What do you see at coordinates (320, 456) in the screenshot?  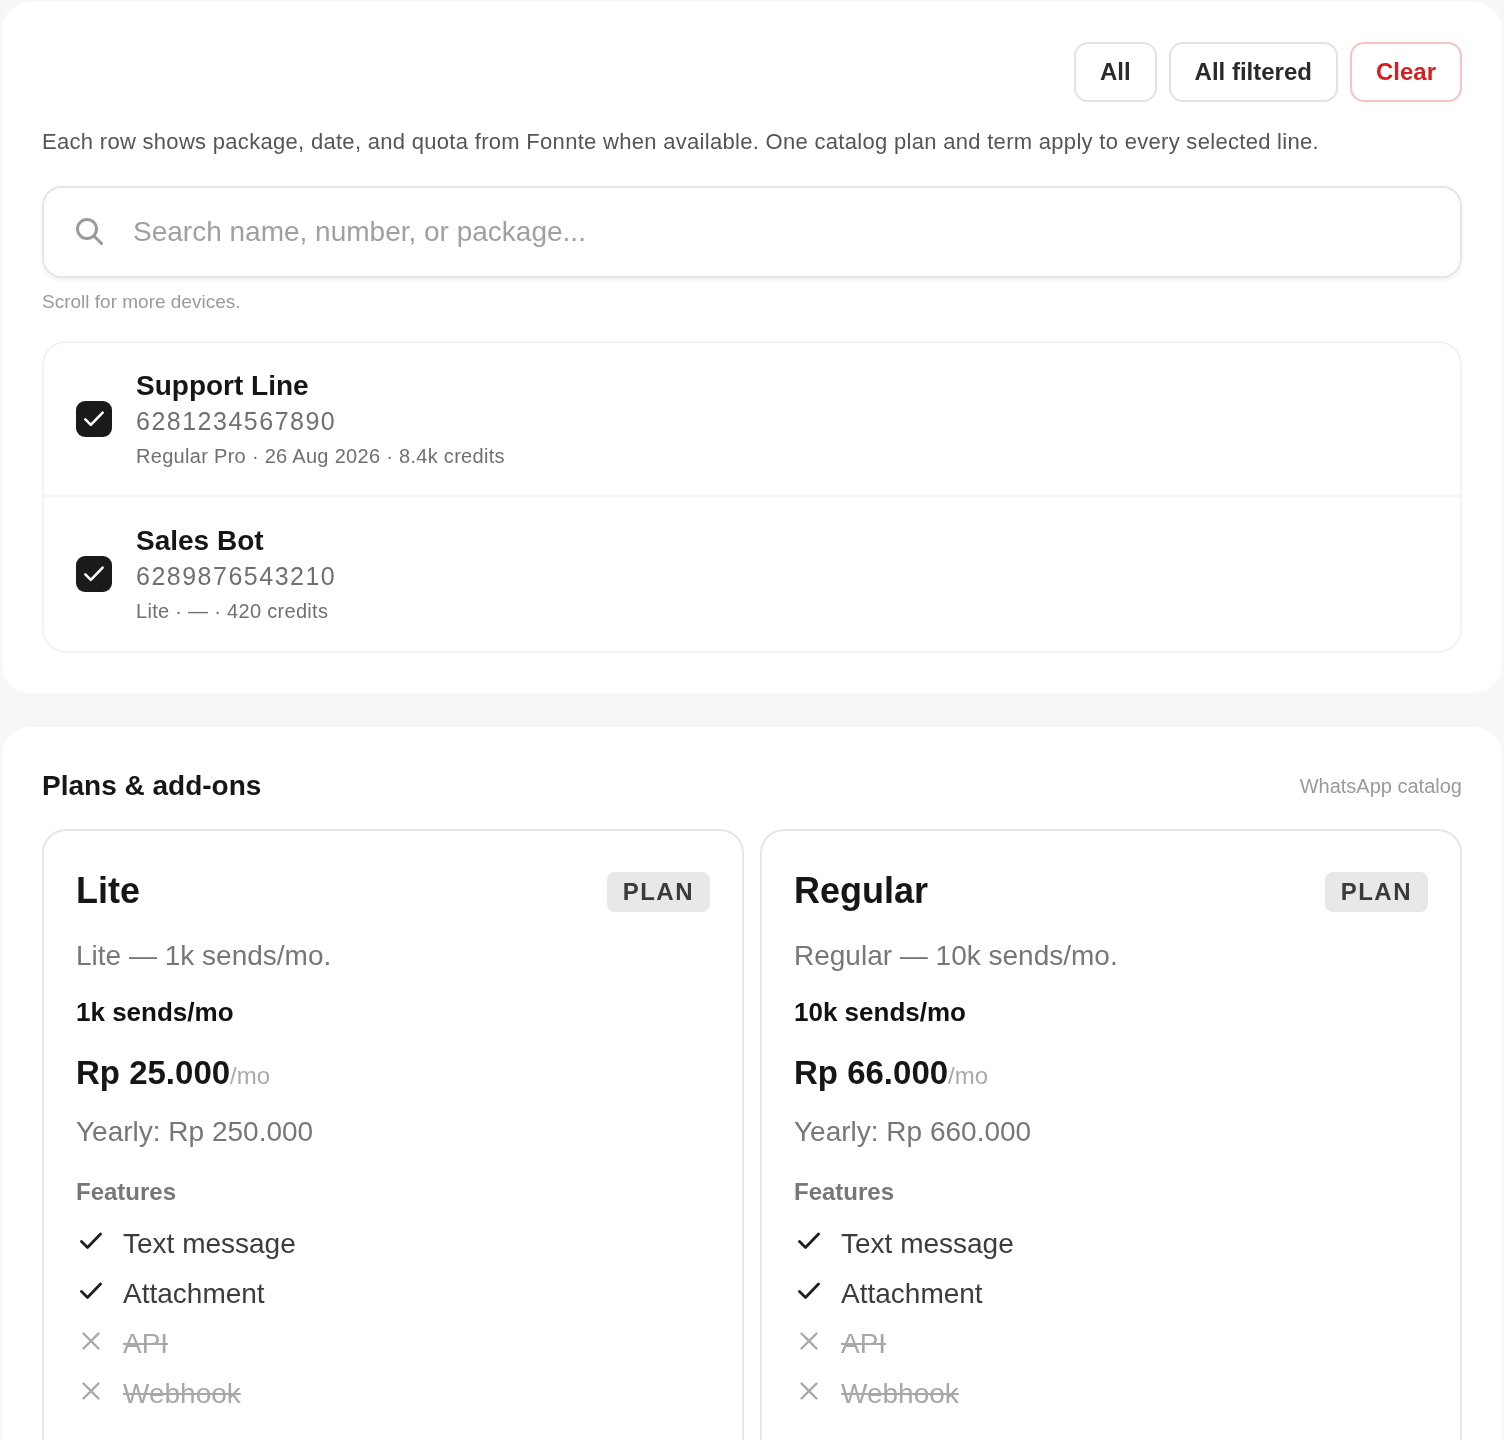 I see `device-details: Regular Pro · 26 Aug 2026 · 8.4k credits` at bounding box center [320, 456].